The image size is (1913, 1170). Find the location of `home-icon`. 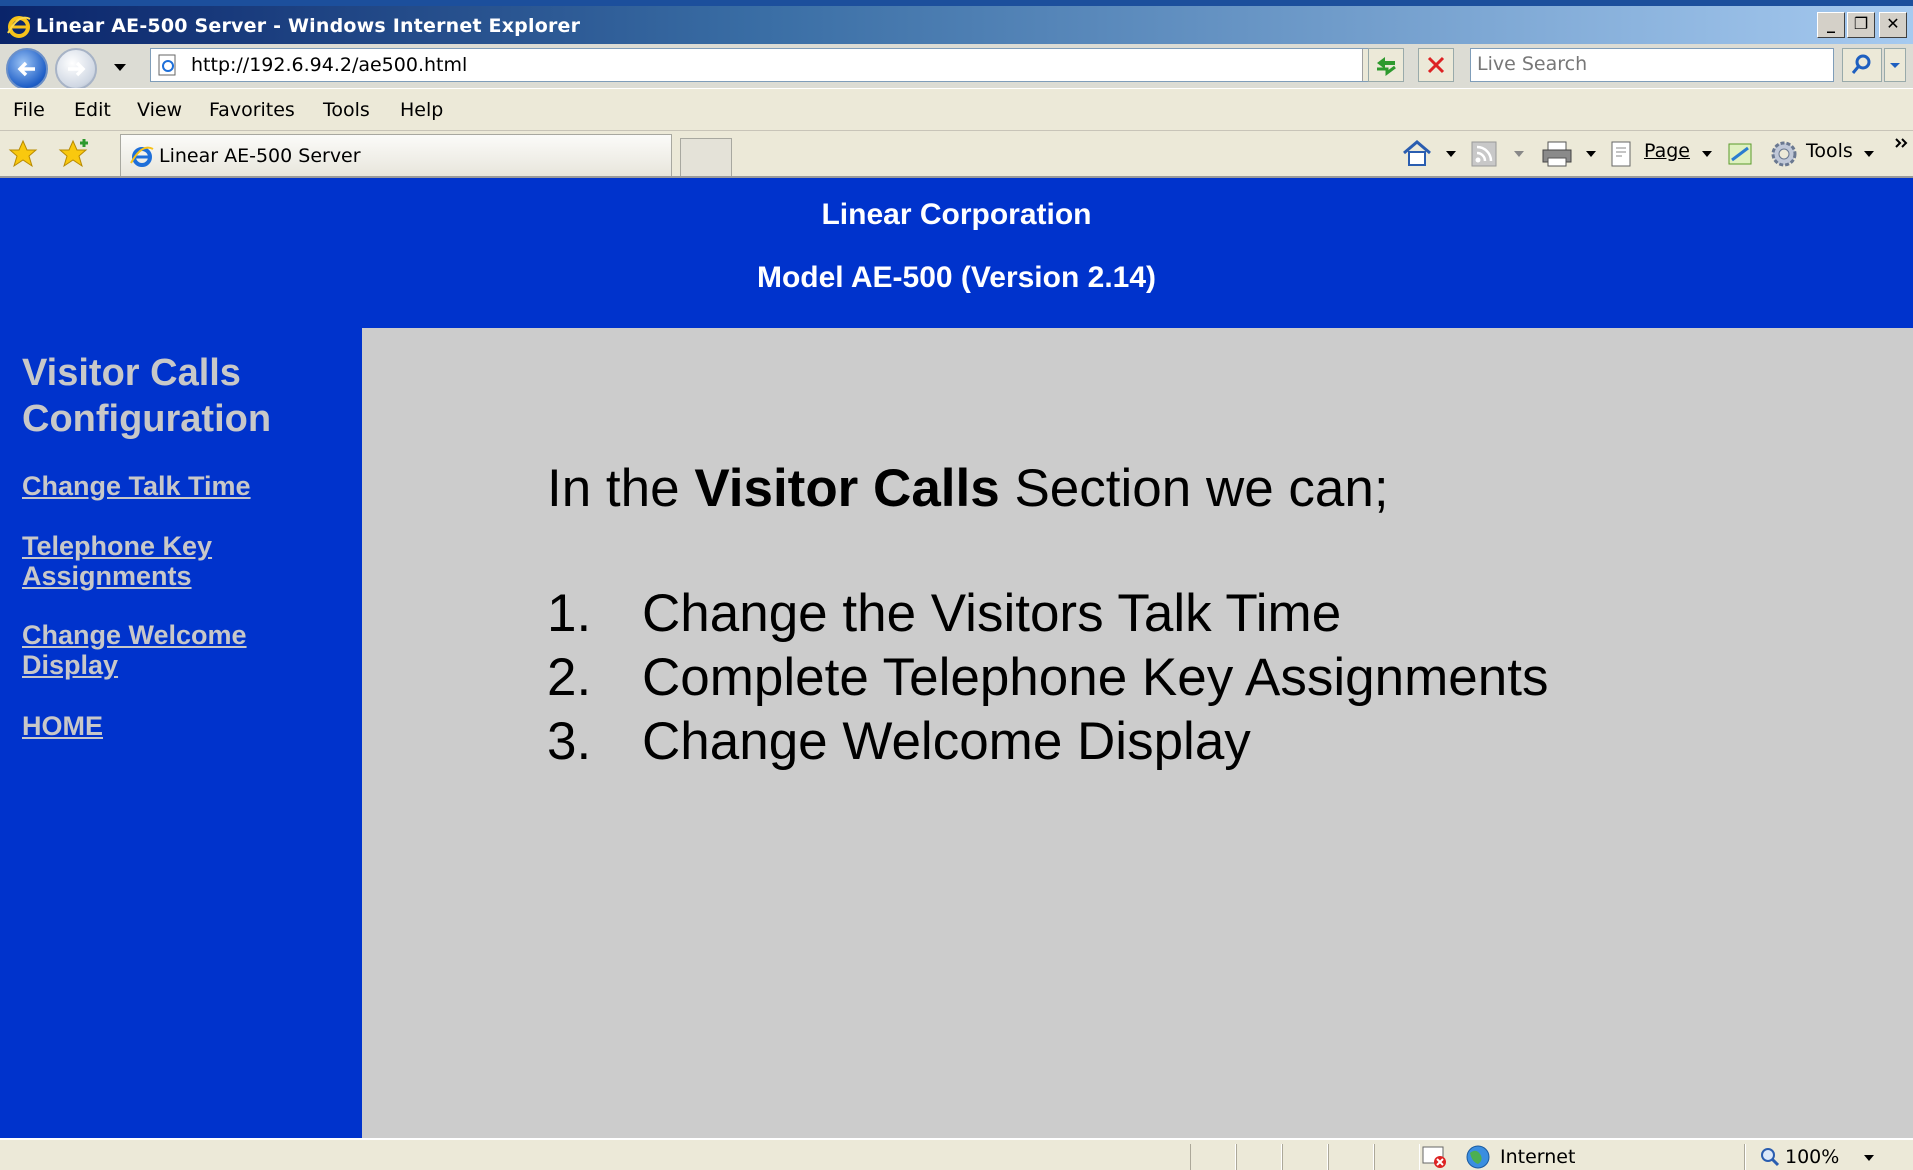

home-icon is located at coordinates (1417, 153).